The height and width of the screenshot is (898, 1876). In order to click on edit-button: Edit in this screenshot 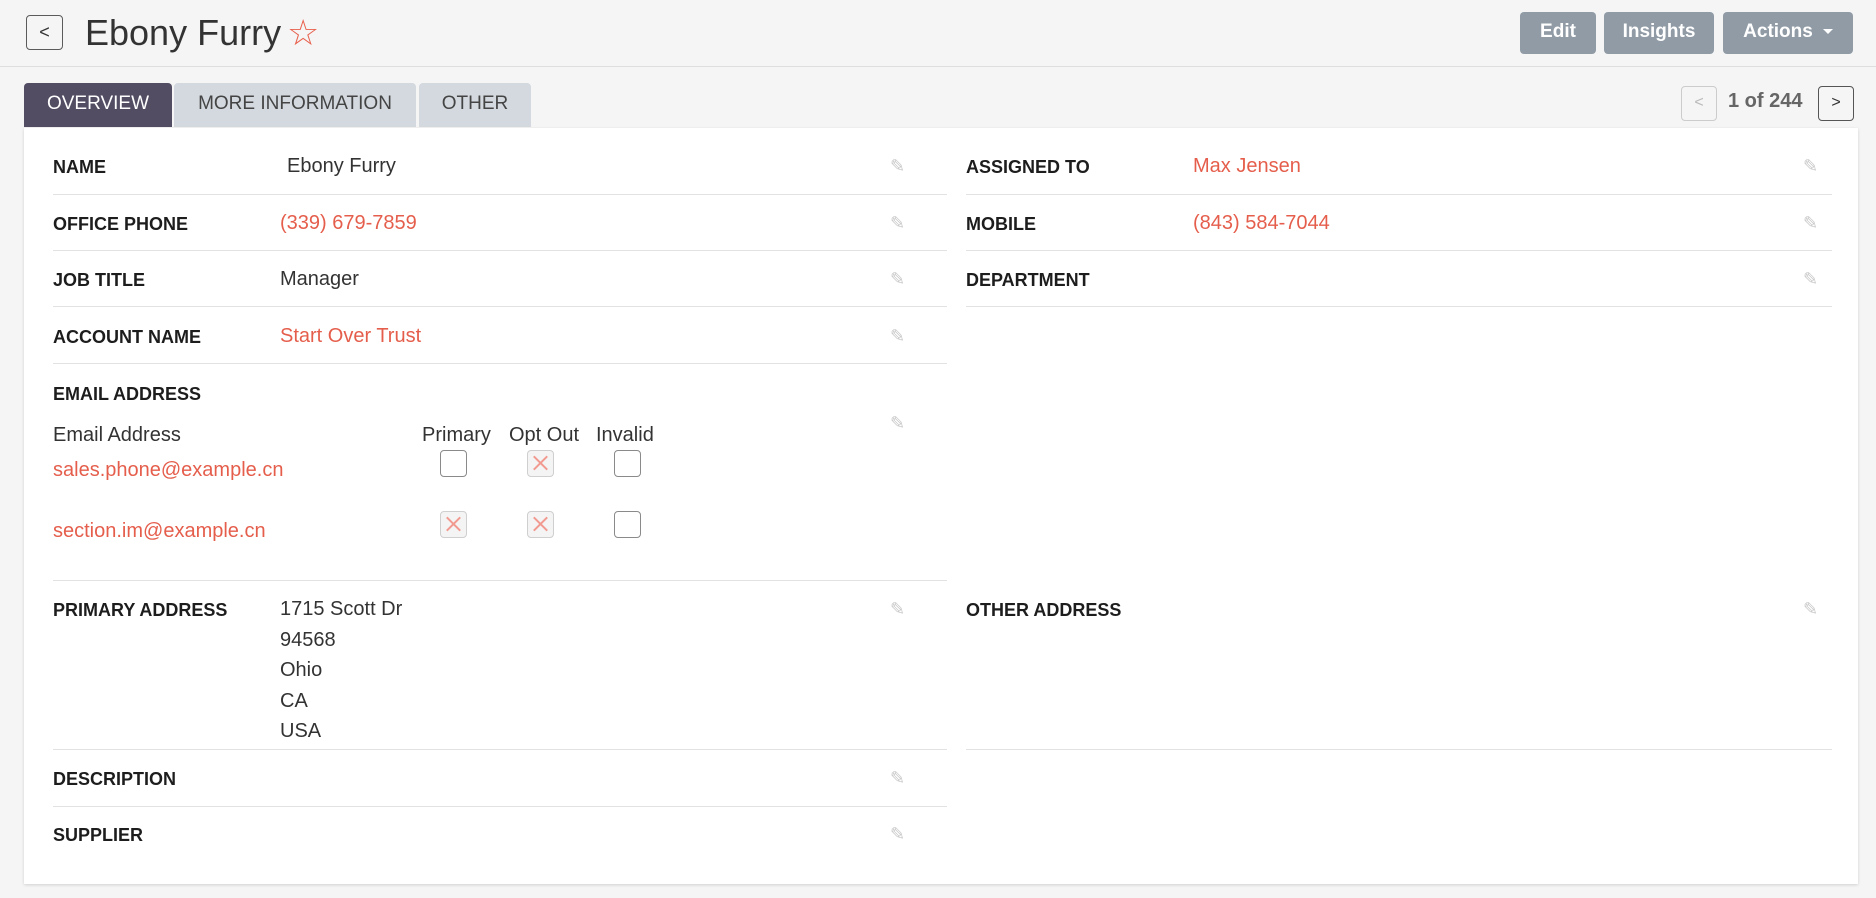, I will do `click(1558, 33)`.